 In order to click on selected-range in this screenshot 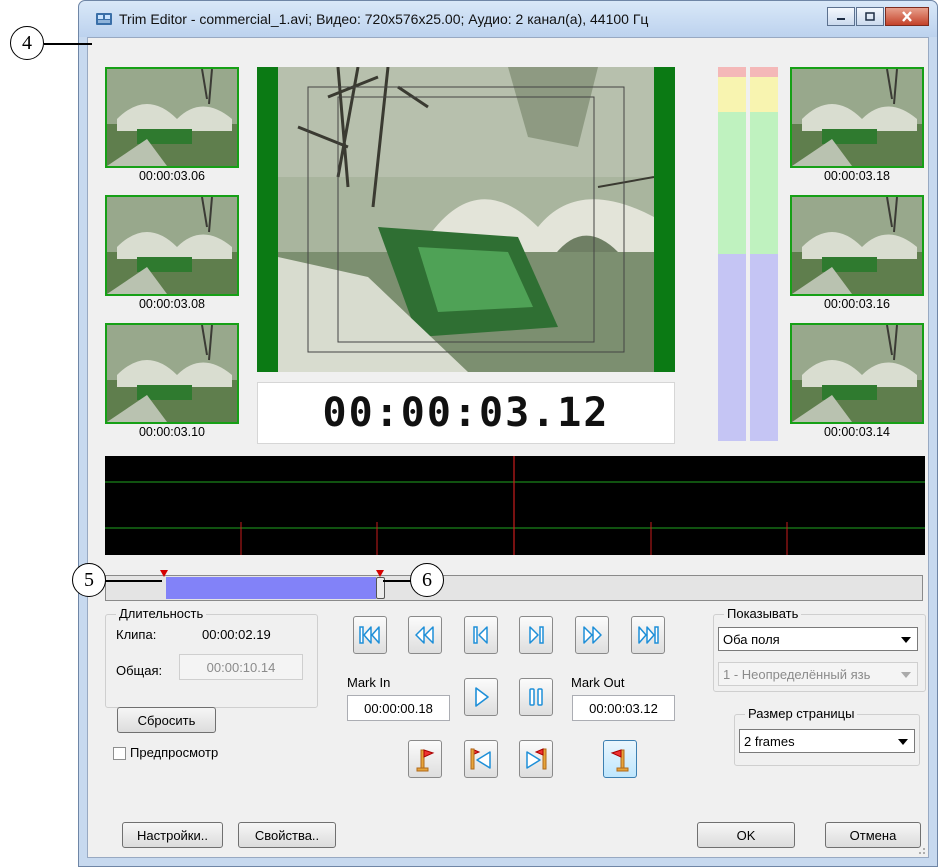, I will do `click(271, 588)`.